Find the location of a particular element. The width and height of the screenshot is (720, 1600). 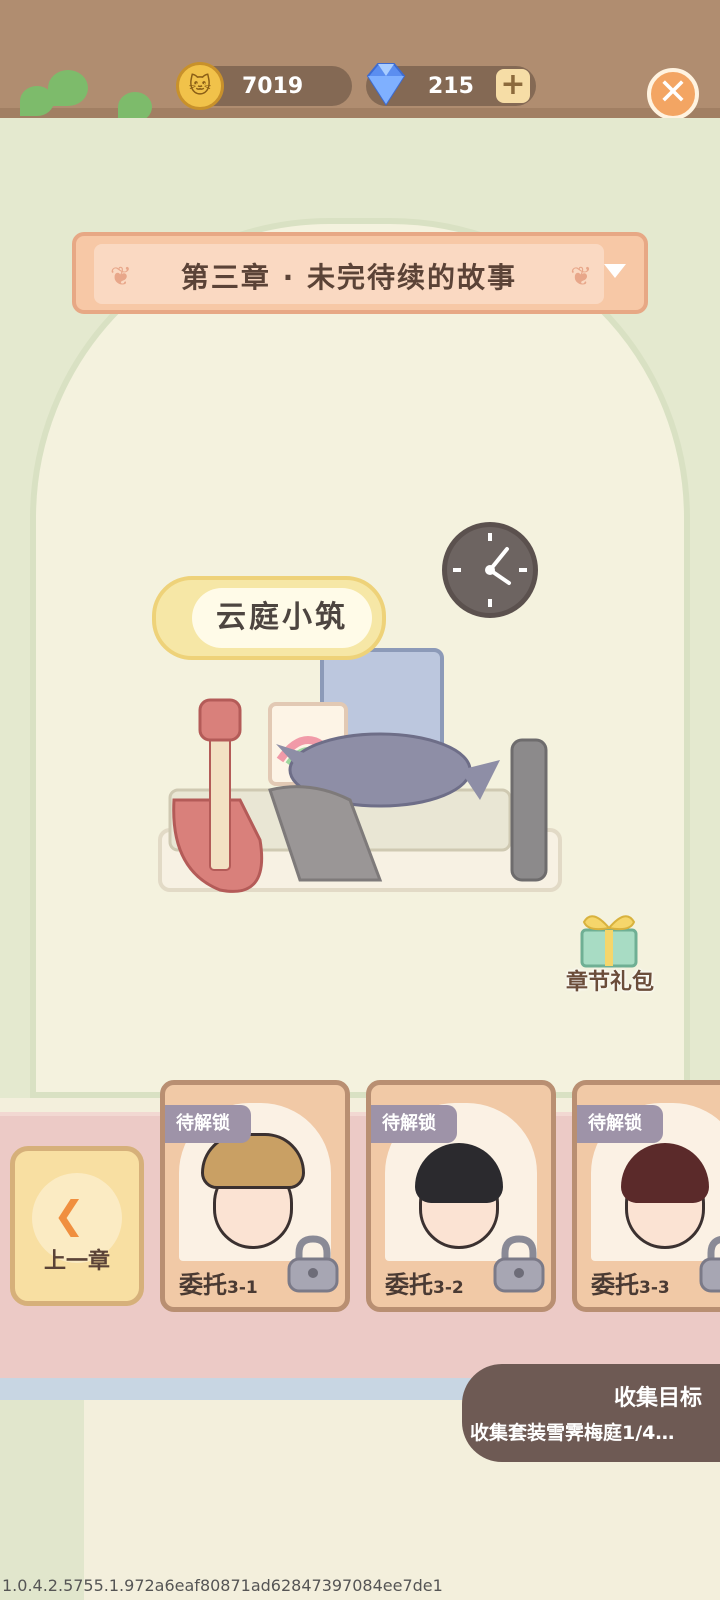

room-illustration is located at coordinates (360, 810).